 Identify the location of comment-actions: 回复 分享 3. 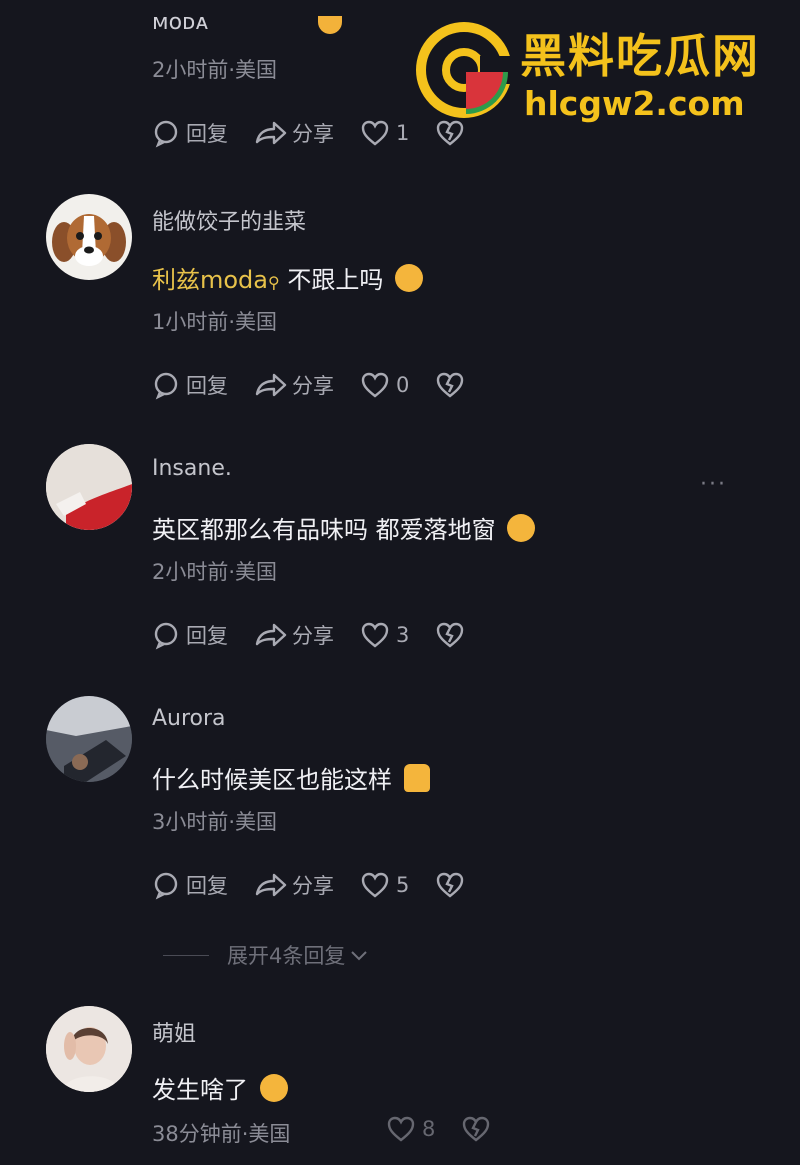
(323, 635).